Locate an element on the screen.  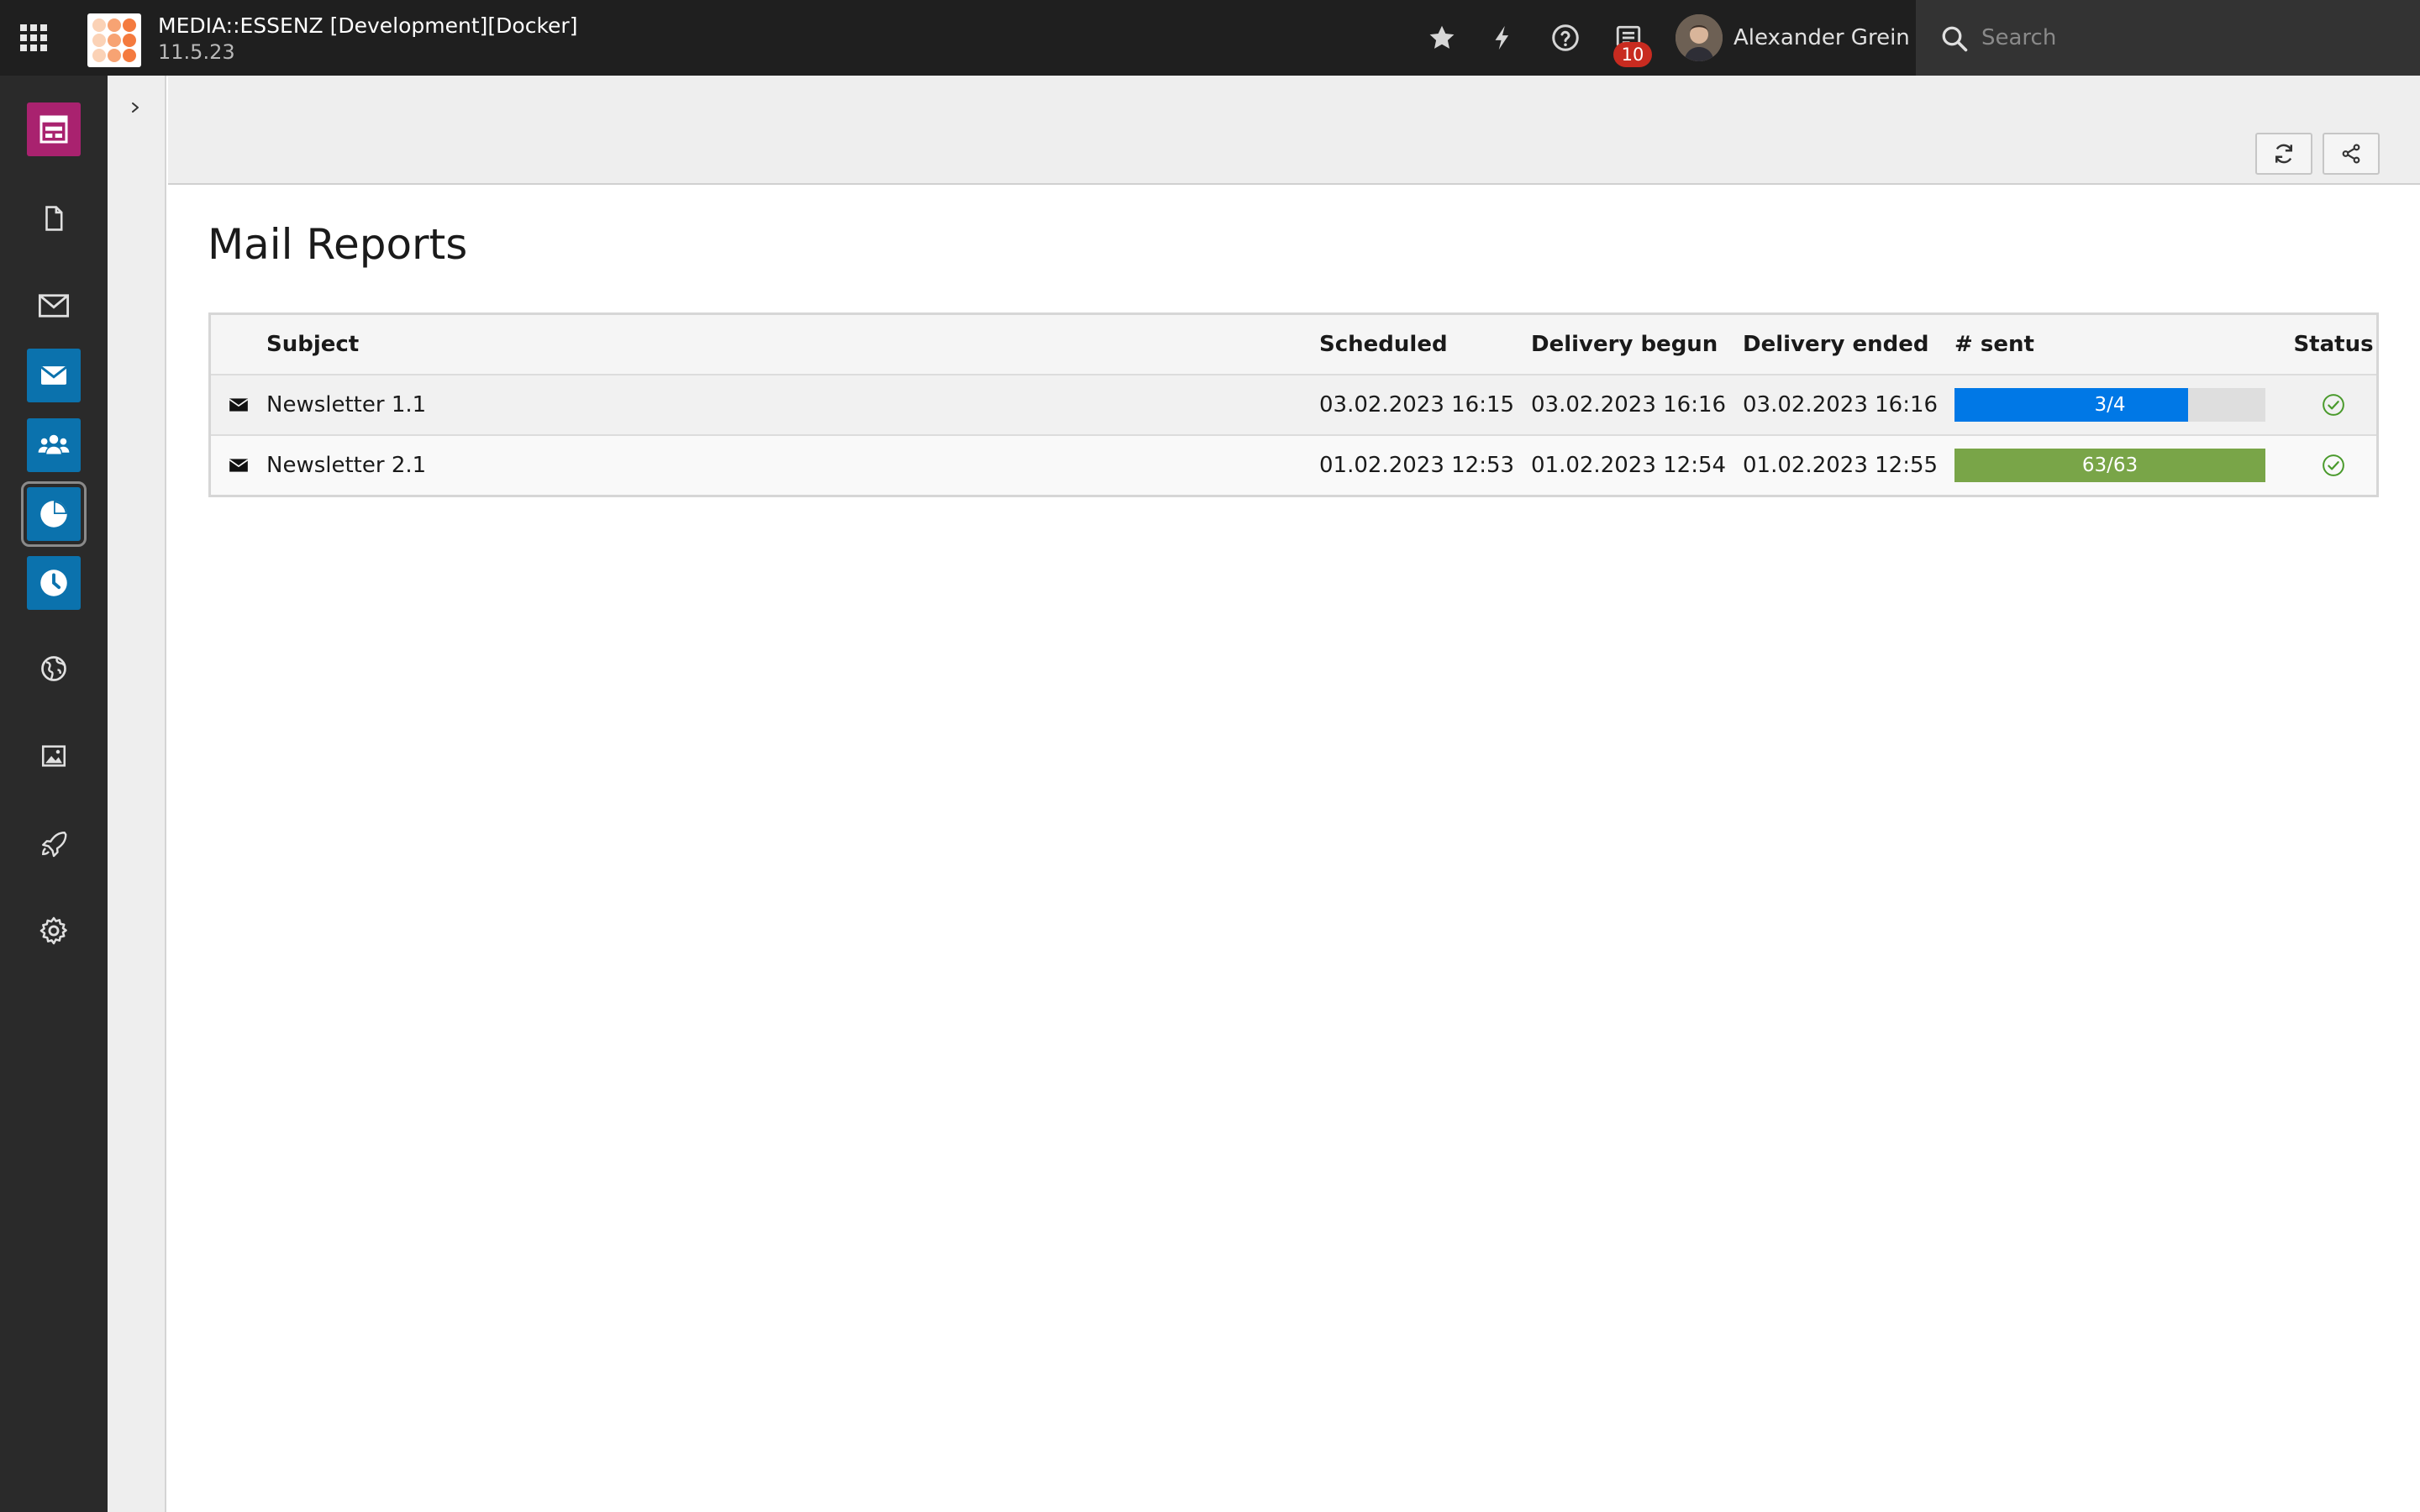
user-avatar-icon is located at coordinates (1699, 37).